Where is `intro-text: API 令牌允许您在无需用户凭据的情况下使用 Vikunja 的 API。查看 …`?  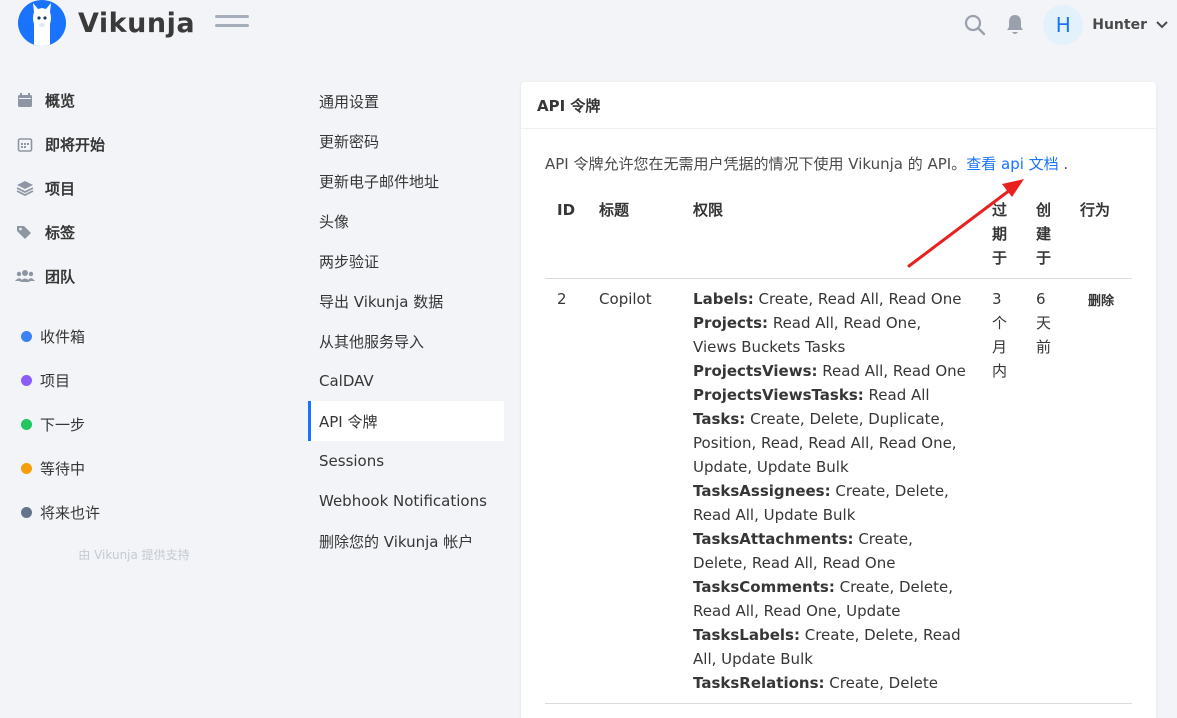 intro-text: API 令牌允许您在无需用户凭据的情况下使用 Vikunja 的 API。查看 … is located at coordinates (838, 164).